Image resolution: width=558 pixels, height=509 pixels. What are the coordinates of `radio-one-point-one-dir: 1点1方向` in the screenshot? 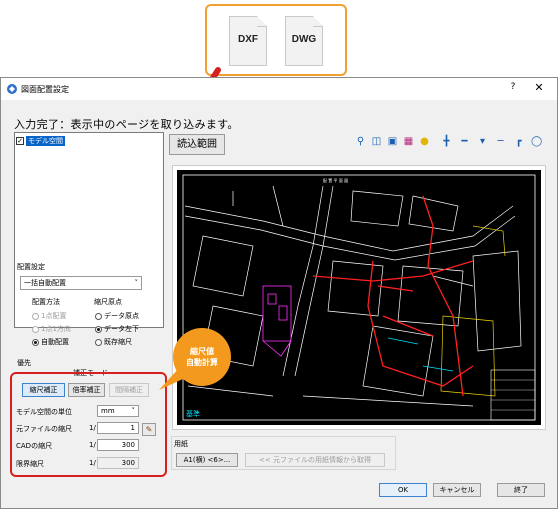 It's located at (51, 329).